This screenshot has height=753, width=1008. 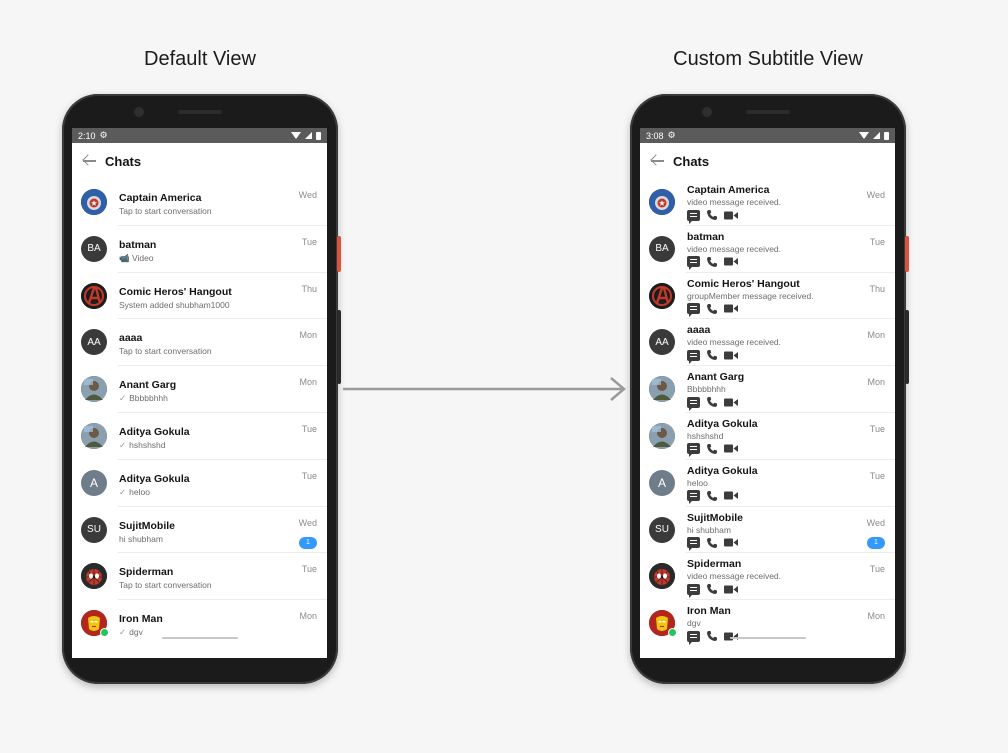 What do you see at coordinates (767, 436) in the screenshot?
I see `conversation-row: Aditya Gokula hshshshd Tue` at bounding box center [767, 436].